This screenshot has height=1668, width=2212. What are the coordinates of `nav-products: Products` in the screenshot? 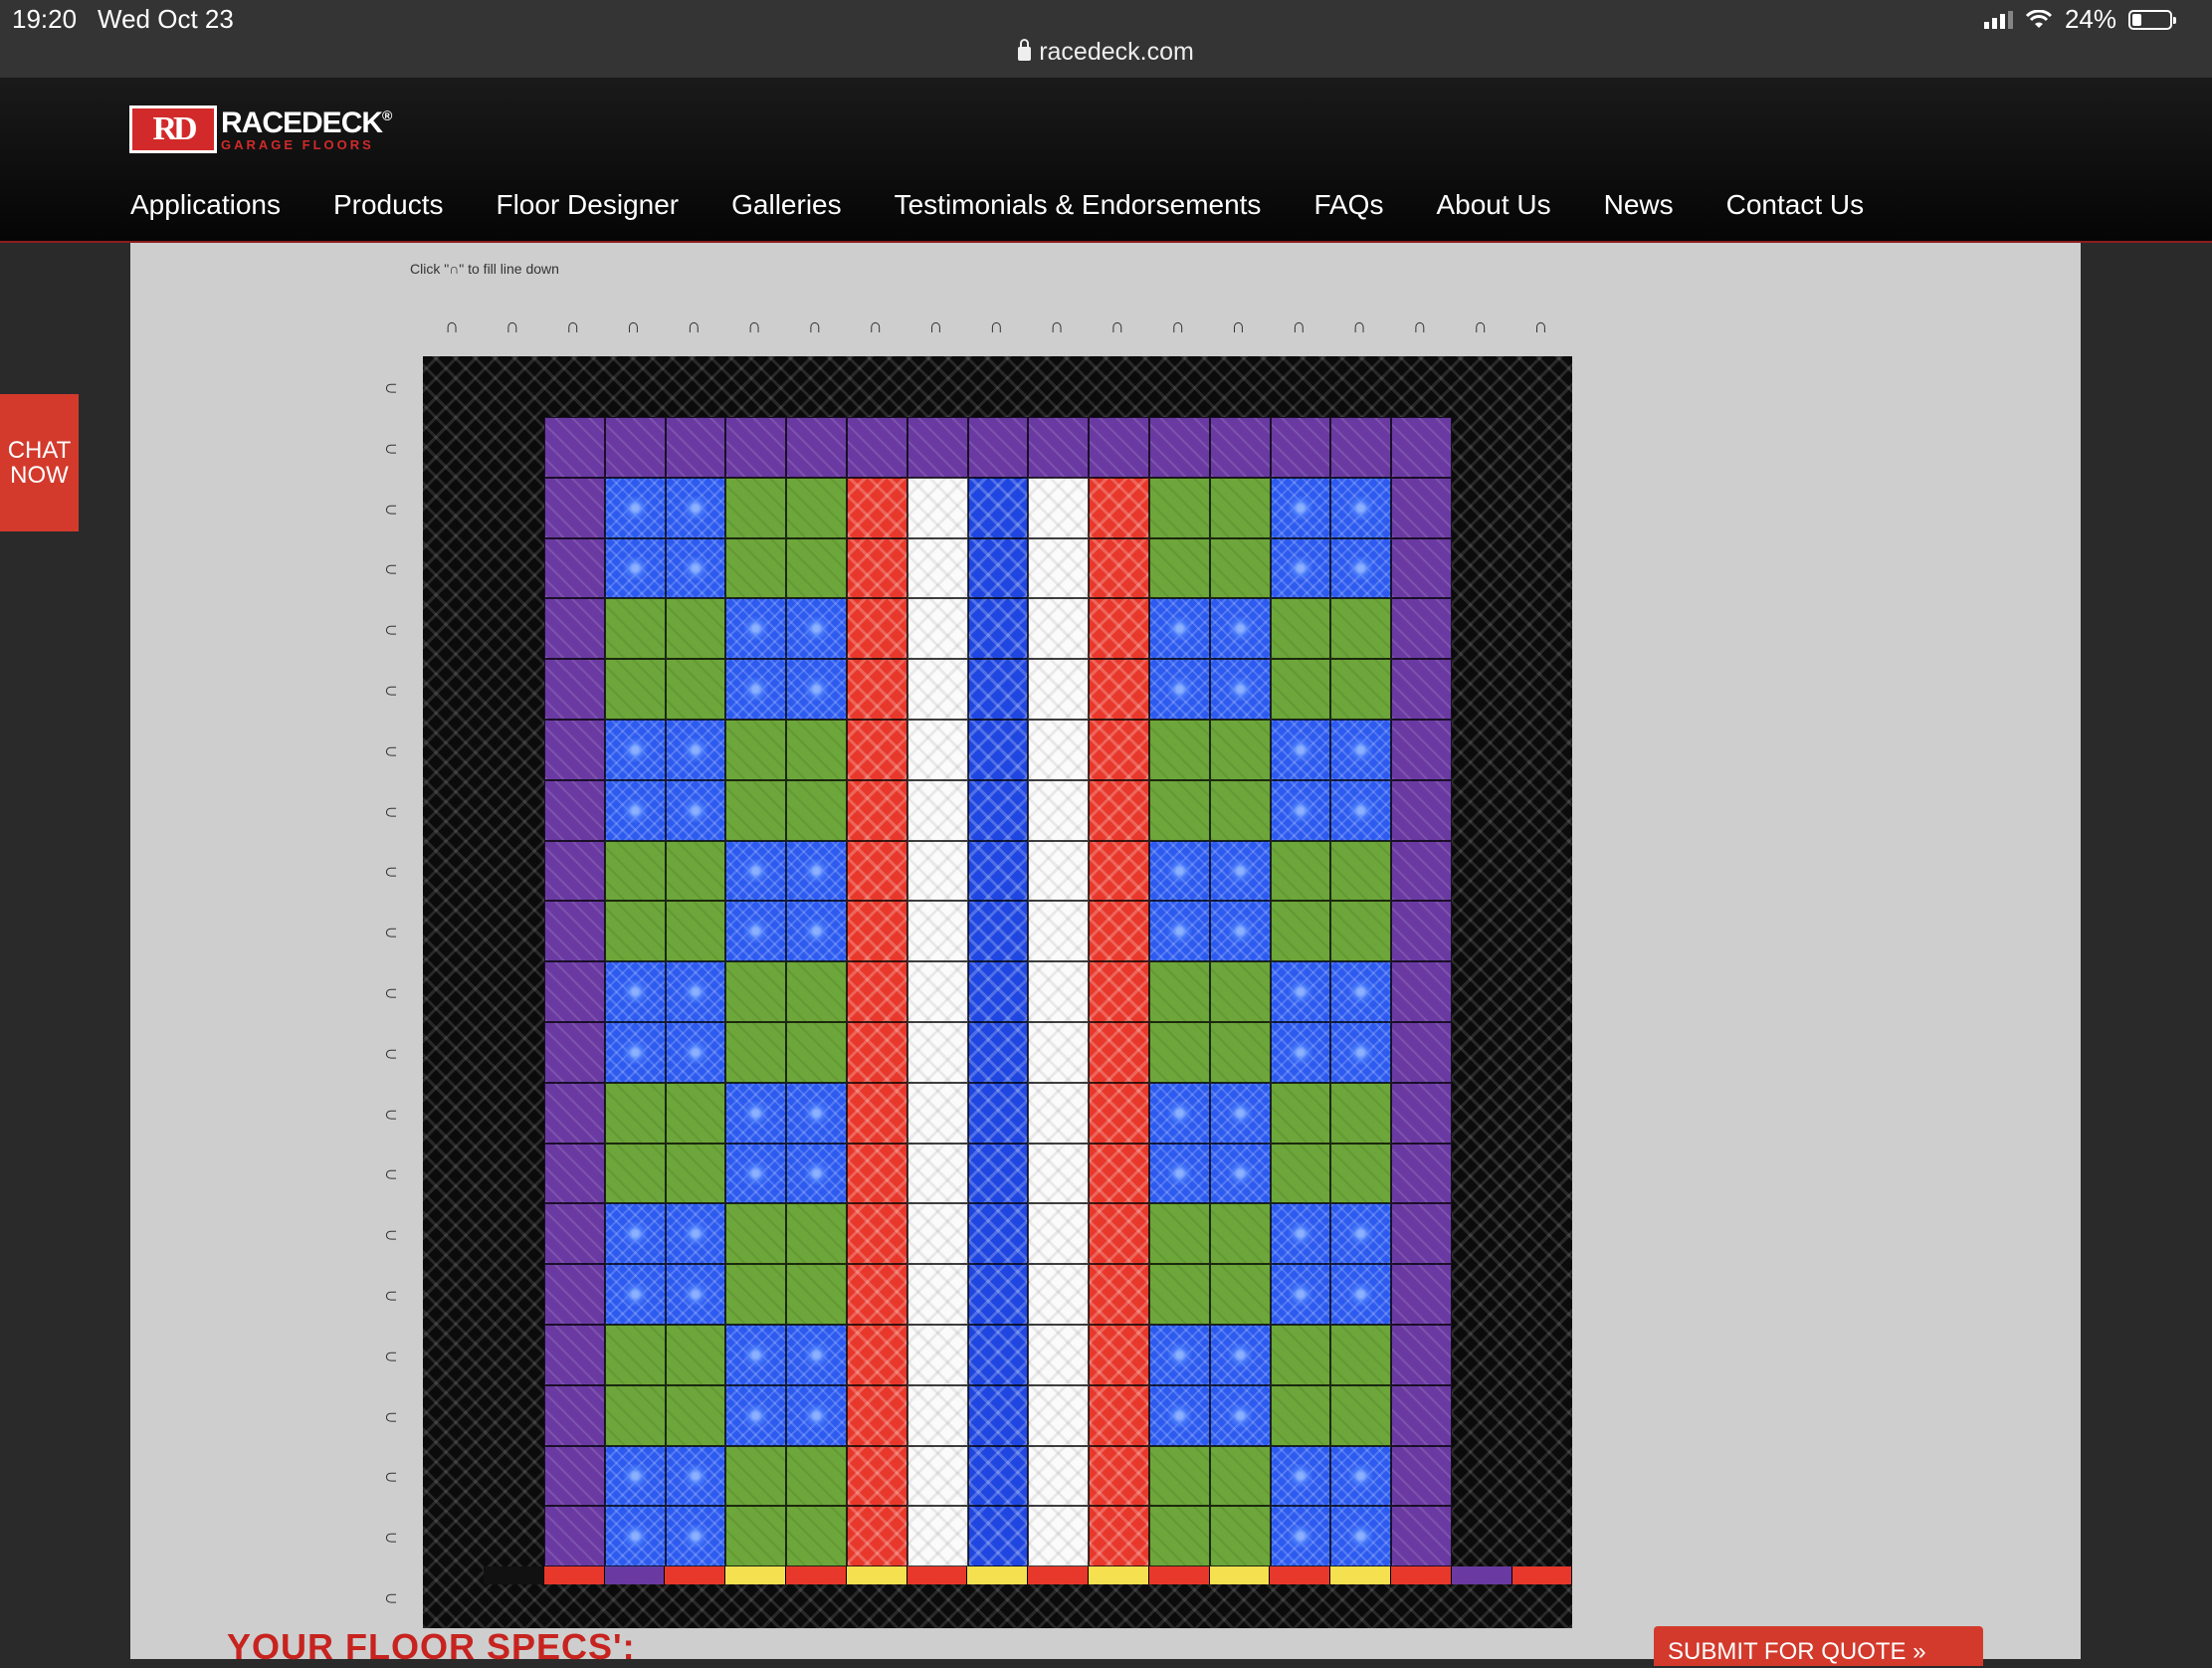 It's located at (388, 205).